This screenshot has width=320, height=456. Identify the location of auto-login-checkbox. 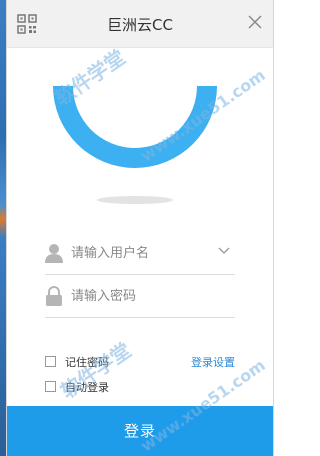
(50, 386).